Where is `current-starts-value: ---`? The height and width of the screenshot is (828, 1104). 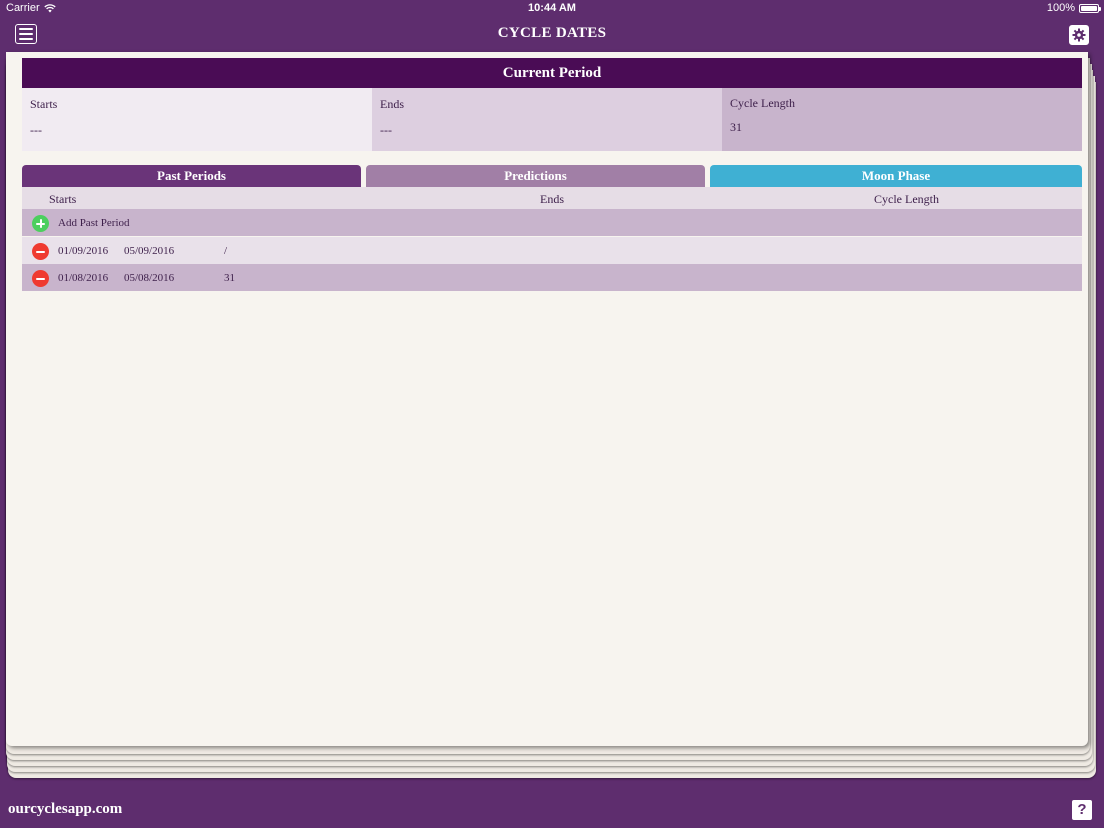
current-starts-value: --- is located at coordinates (36, 130).